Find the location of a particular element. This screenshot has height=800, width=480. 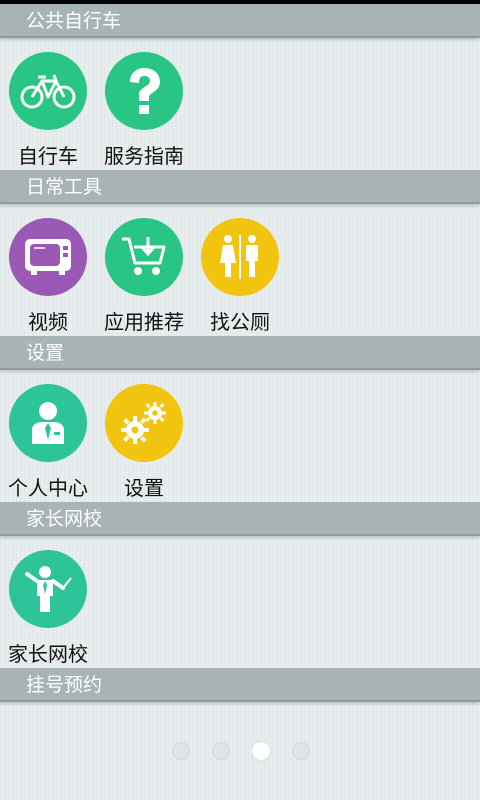

tile-settings: 设置 is located at coordinates (144, 449).